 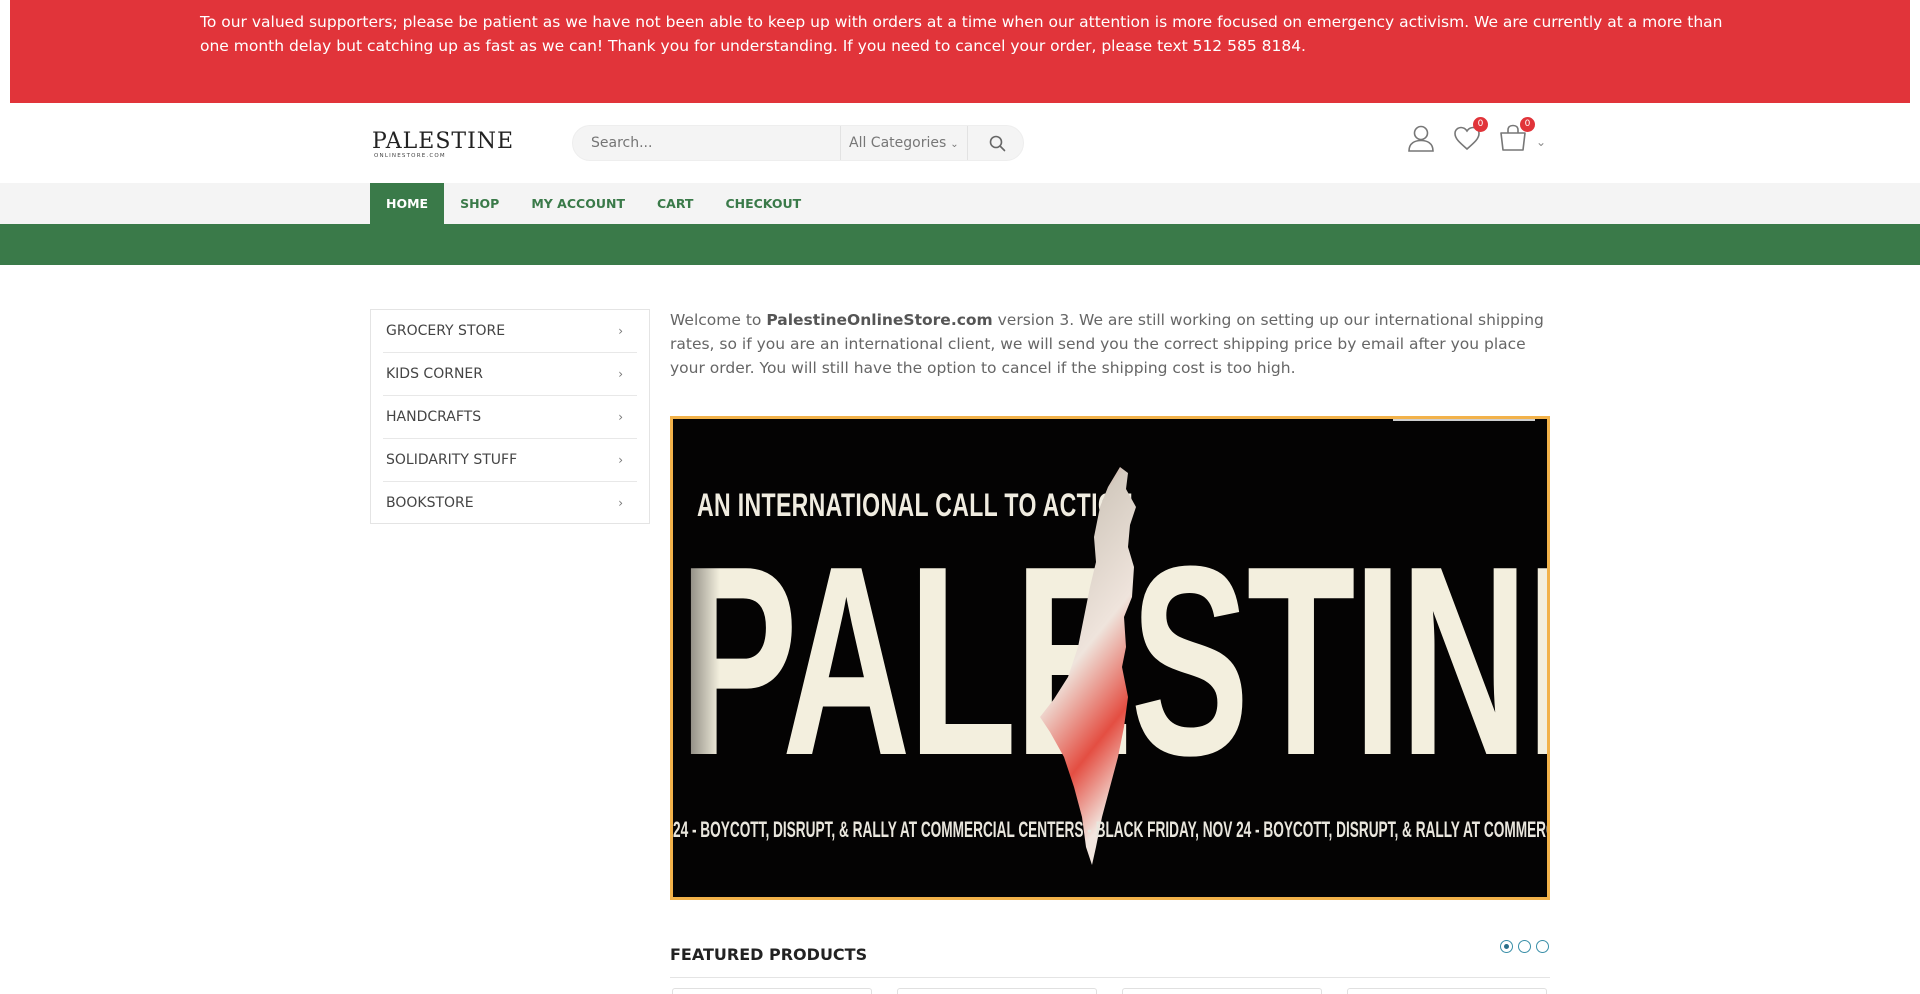 I want to click on search-button, so click(x=997, y=143).